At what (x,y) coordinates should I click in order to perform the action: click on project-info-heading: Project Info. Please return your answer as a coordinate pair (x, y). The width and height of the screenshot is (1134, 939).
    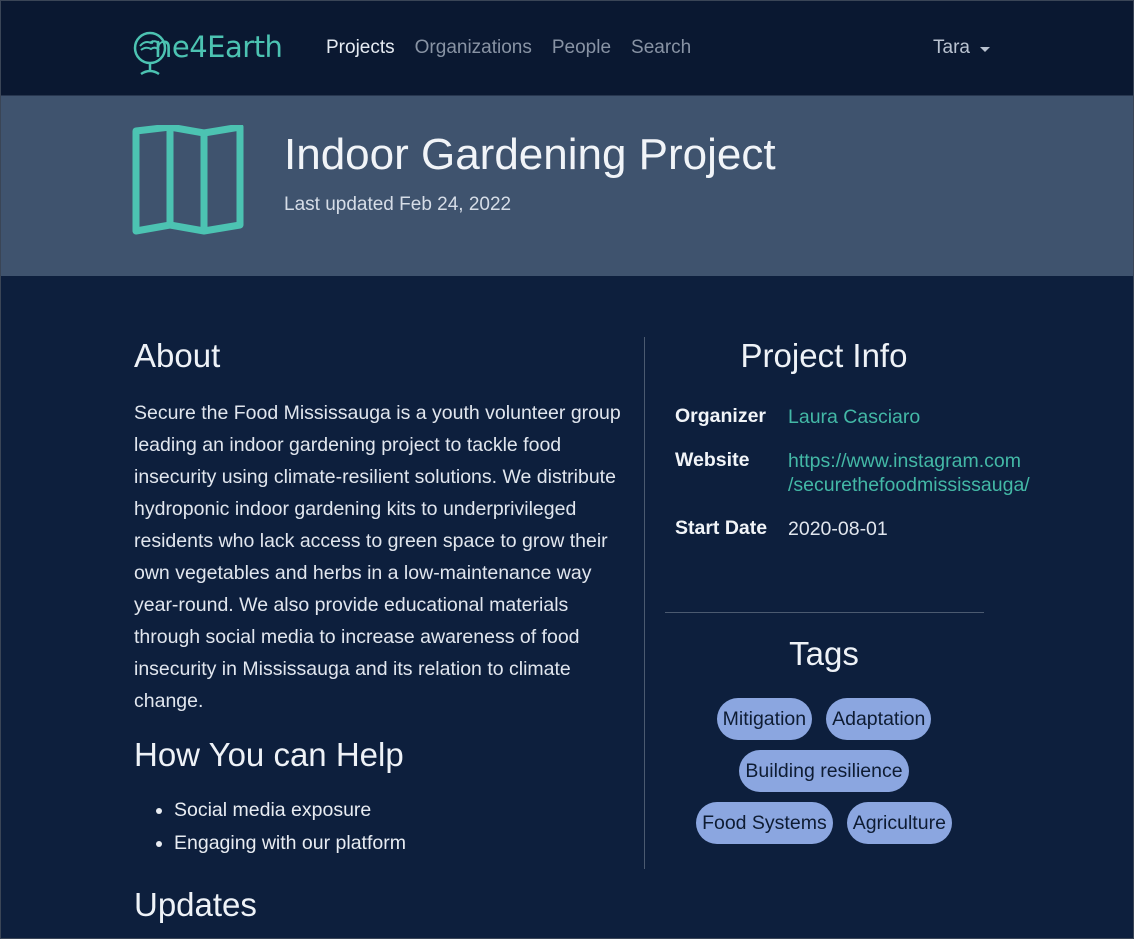
    Looking at the image, I should click on (824, 355).